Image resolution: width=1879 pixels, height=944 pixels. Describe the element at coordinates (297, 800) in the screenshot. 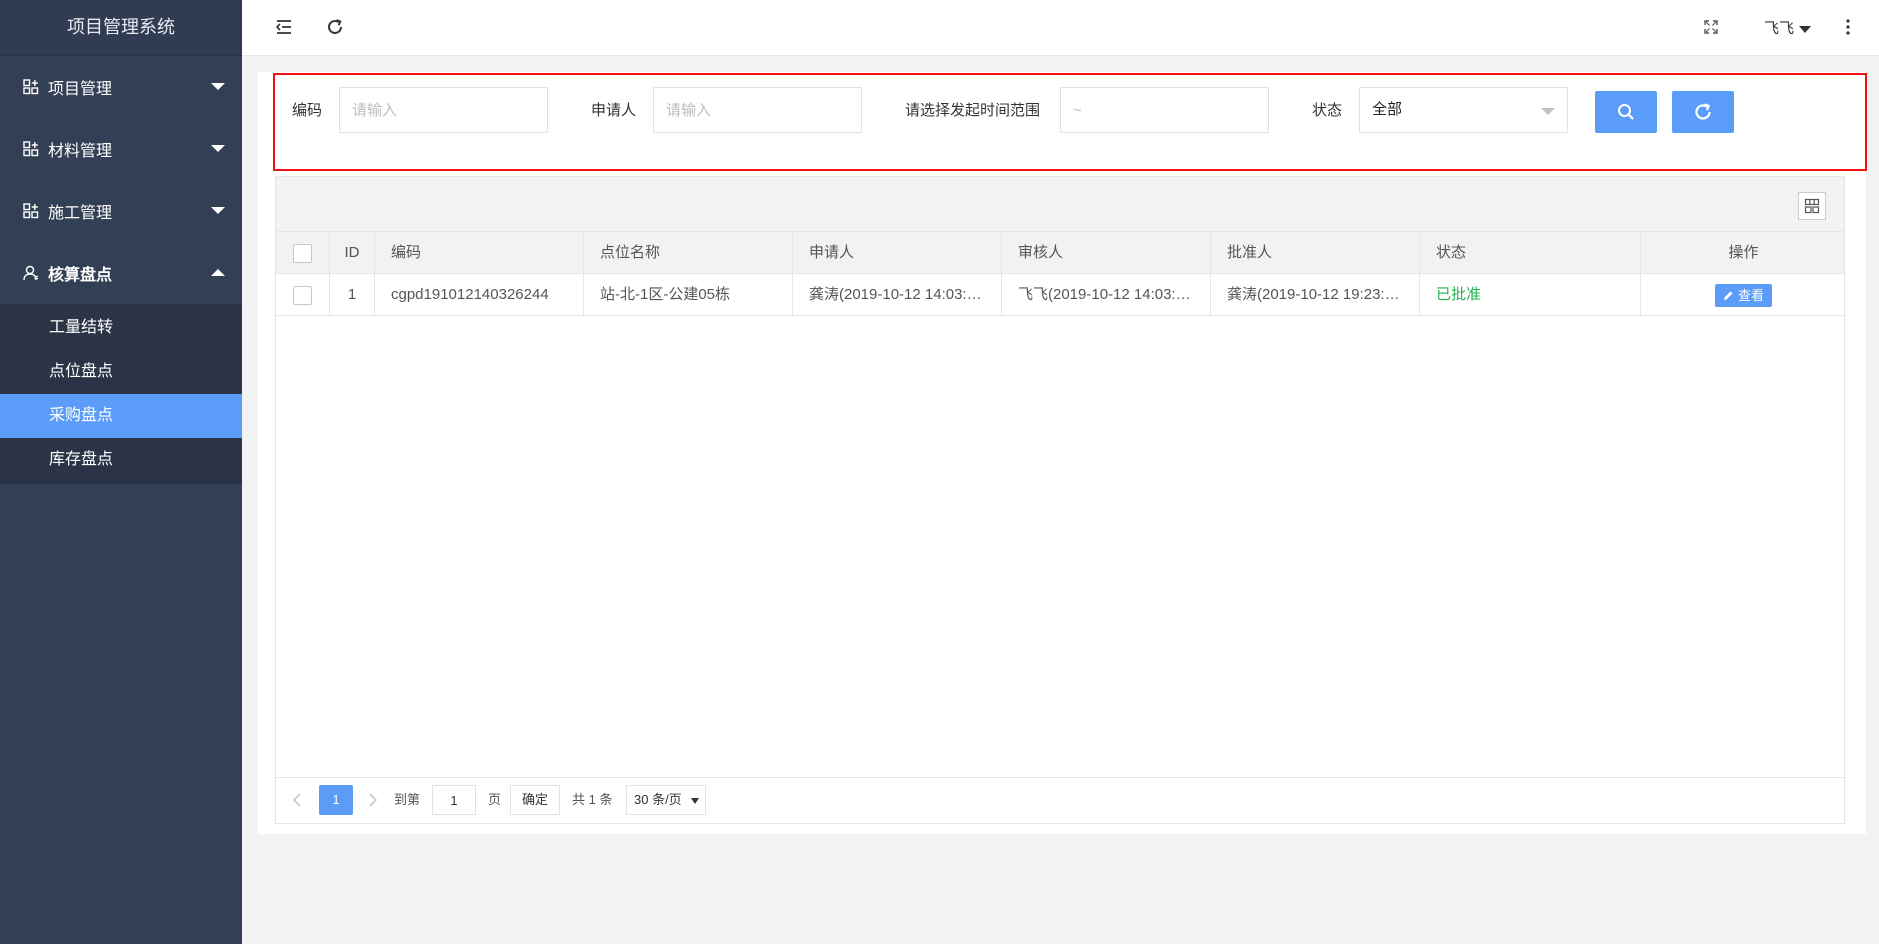

I see `prev-page-icon` at that location.